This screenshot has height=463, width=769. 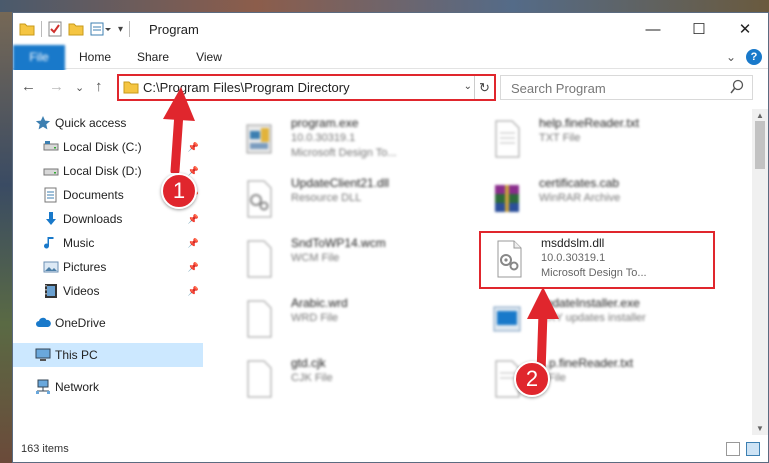 I want to click on file-item: UpdateClient21.dll Resource DLL, so click(x=354, y=202).